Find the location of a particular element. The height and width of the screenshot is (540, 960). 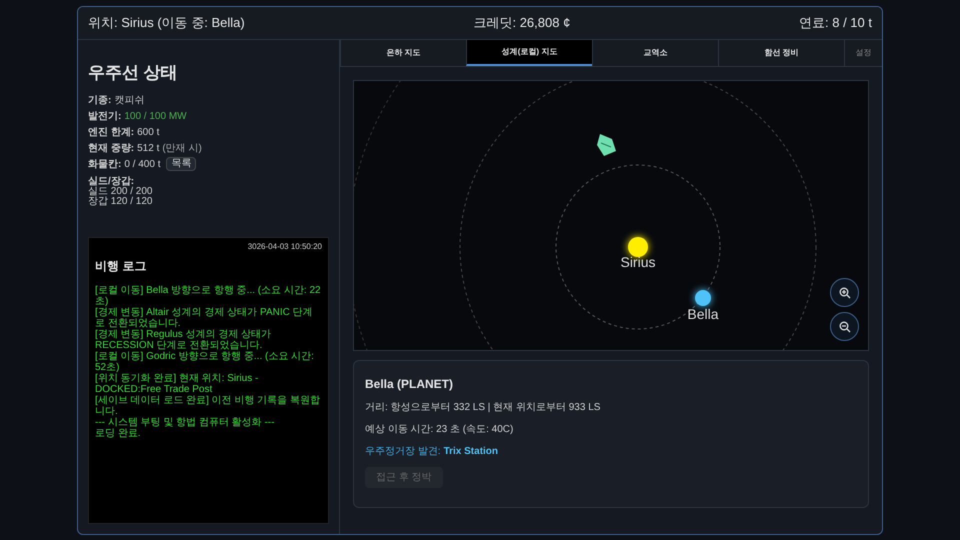

ship-icon is located at coordinates (606, 145).